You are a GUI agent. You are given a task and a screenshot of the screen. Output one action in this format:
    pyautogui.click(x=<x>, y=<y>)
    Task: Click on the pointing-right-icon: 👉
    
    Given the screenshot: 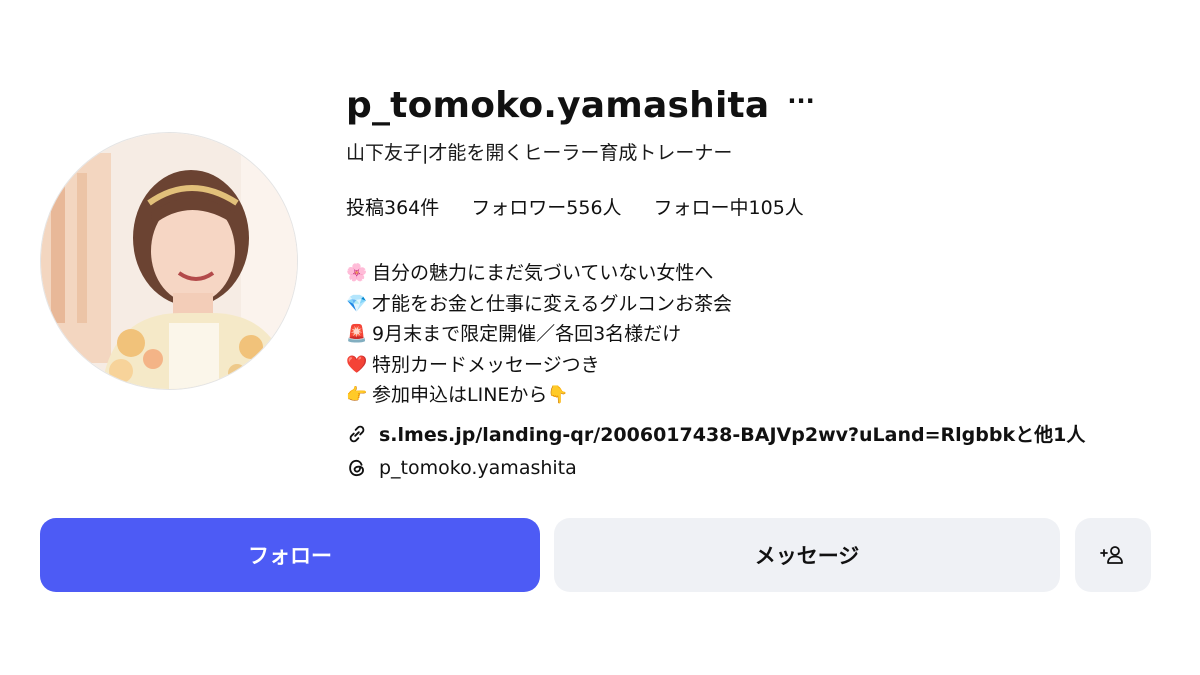 What is the action you would take?
    pyautogui.click(x=357, y=395)
    